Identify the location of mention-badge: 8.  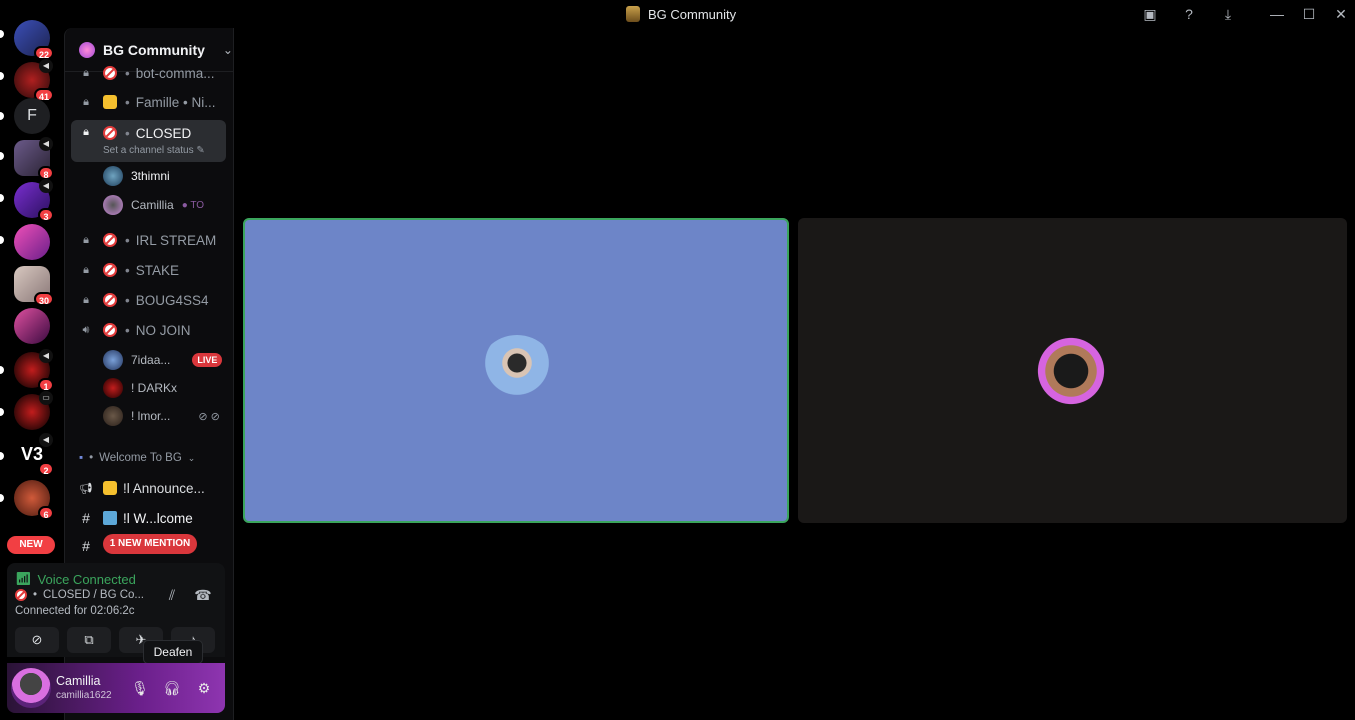
(46, 173).